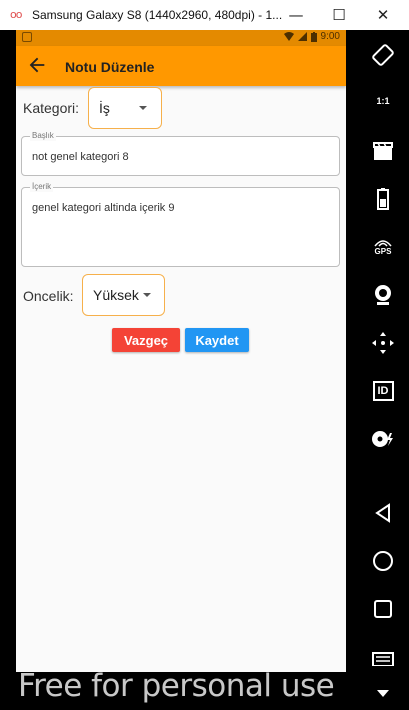 This screenshot has height=710, width=409. I want to click on battery-icon, so click(383, 199).